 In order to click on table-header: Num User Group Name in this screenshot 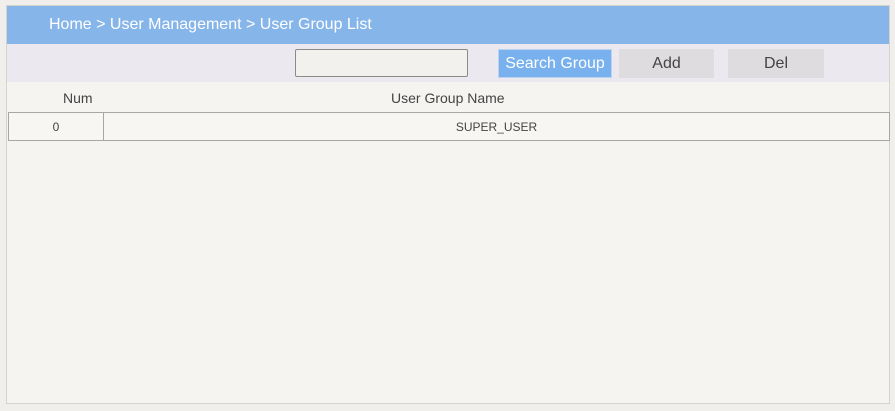, I will do `click(448, 98)`.